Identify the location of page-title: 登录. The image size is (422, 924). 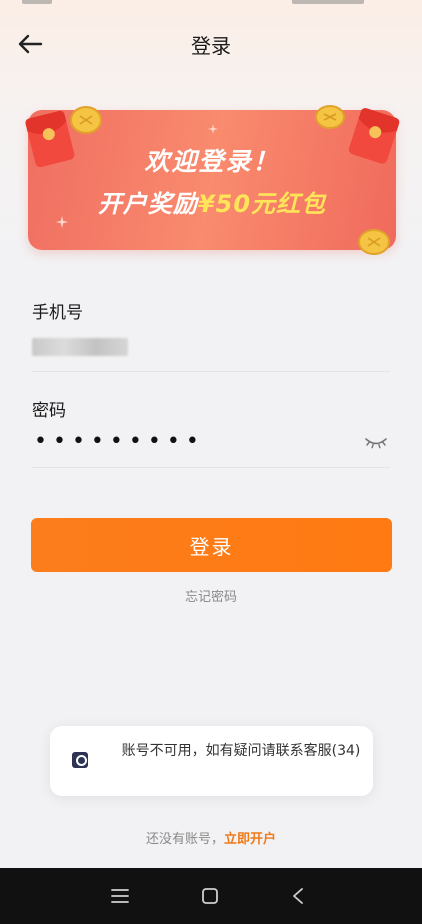
(211, 46).